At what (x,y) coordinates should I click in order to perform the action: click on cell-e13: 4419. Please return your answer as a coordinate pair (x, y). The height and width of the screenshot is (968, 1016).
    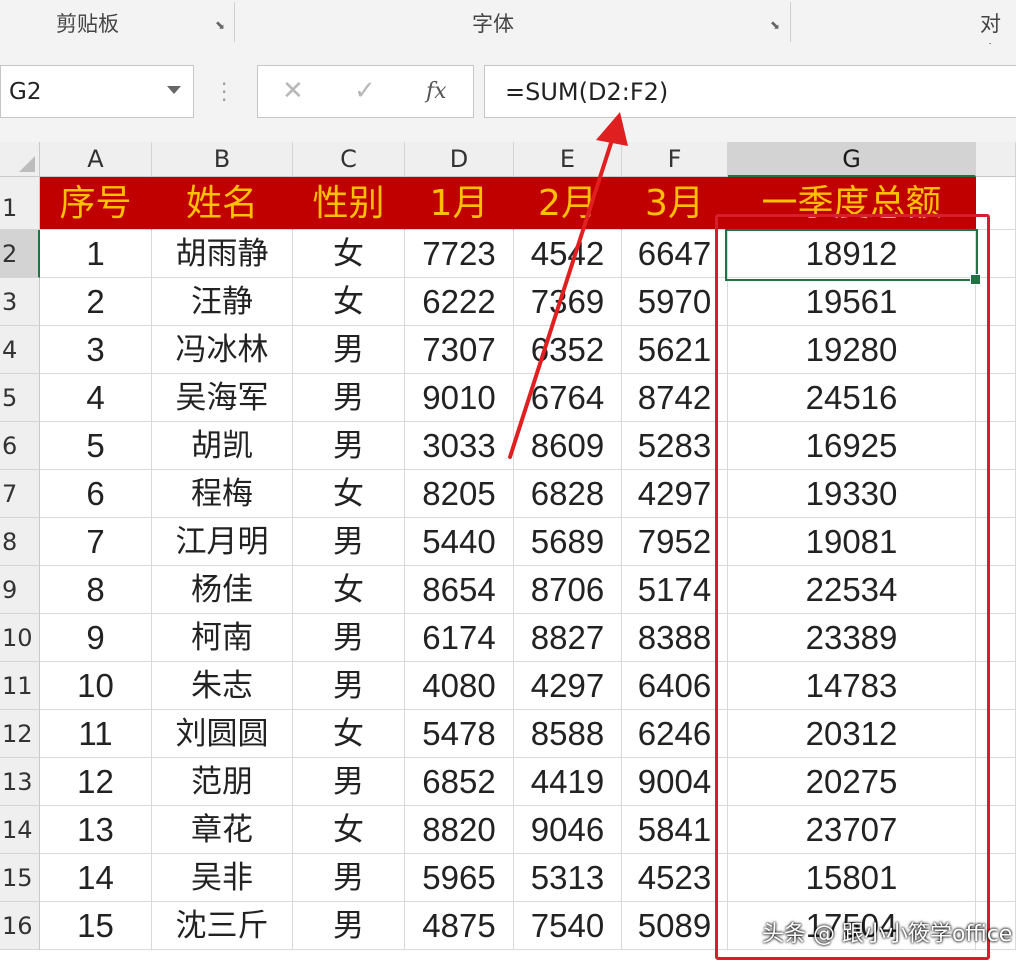
    Looking at the image, I should click on (568, 782).